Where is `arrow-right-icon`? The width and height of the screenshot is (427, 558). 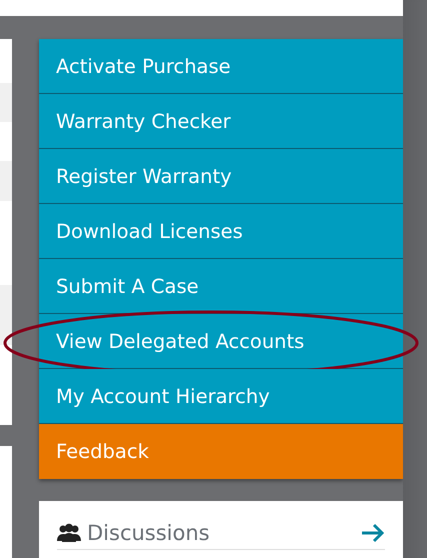
arrow-right-icon is located at coordinates (373, 533).